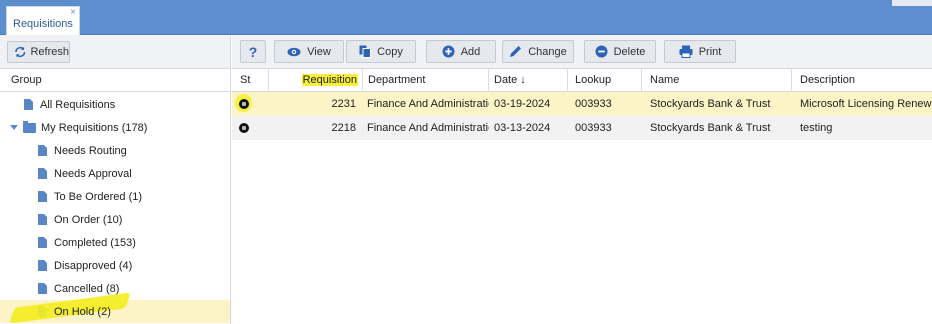 The width and height of the screenshot is (932, 324). What do you see at coordinates (95, 242) in the screenshot?
I see `tree-item-label: Completed (153)` at bounding box center [95, 242].